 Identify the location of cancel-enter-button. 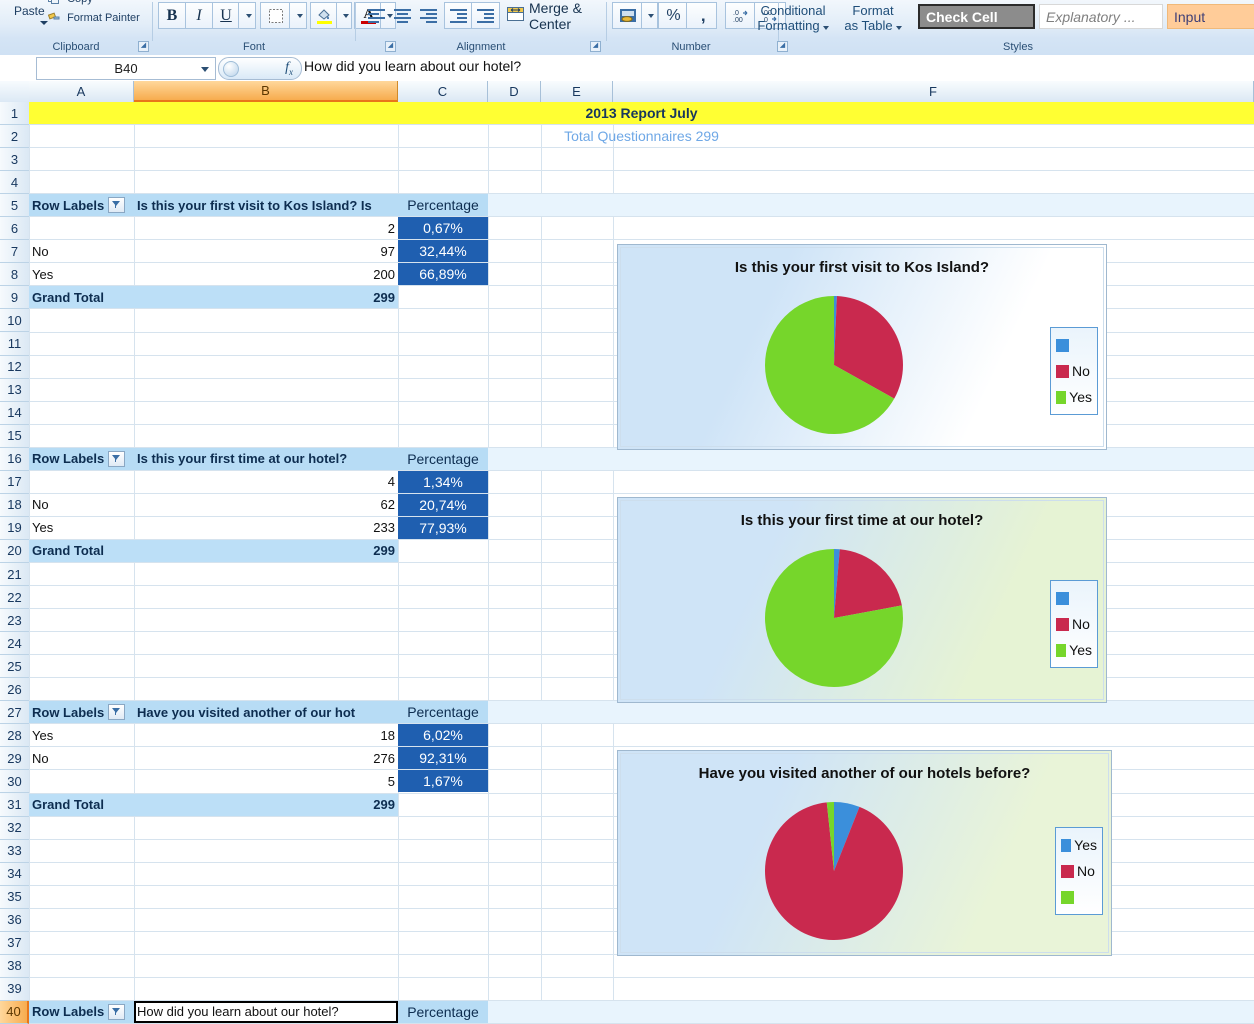
(231, 69).